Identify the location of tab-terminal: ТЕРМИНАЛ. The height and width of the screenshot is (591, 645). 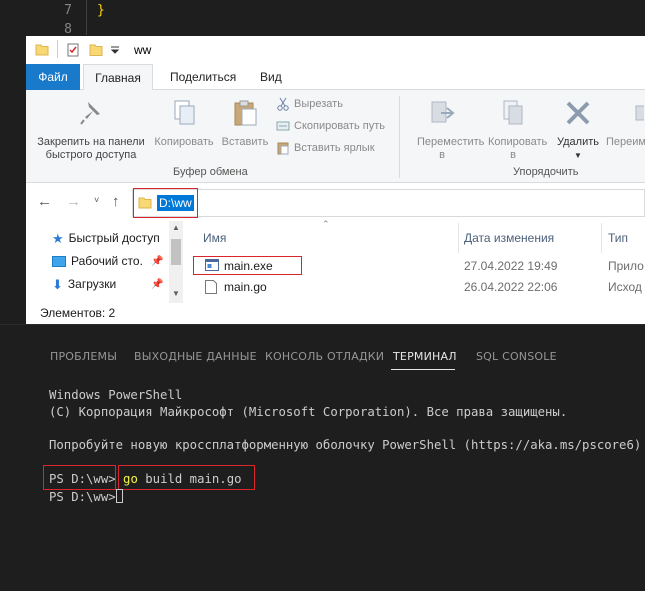
(425, 356).